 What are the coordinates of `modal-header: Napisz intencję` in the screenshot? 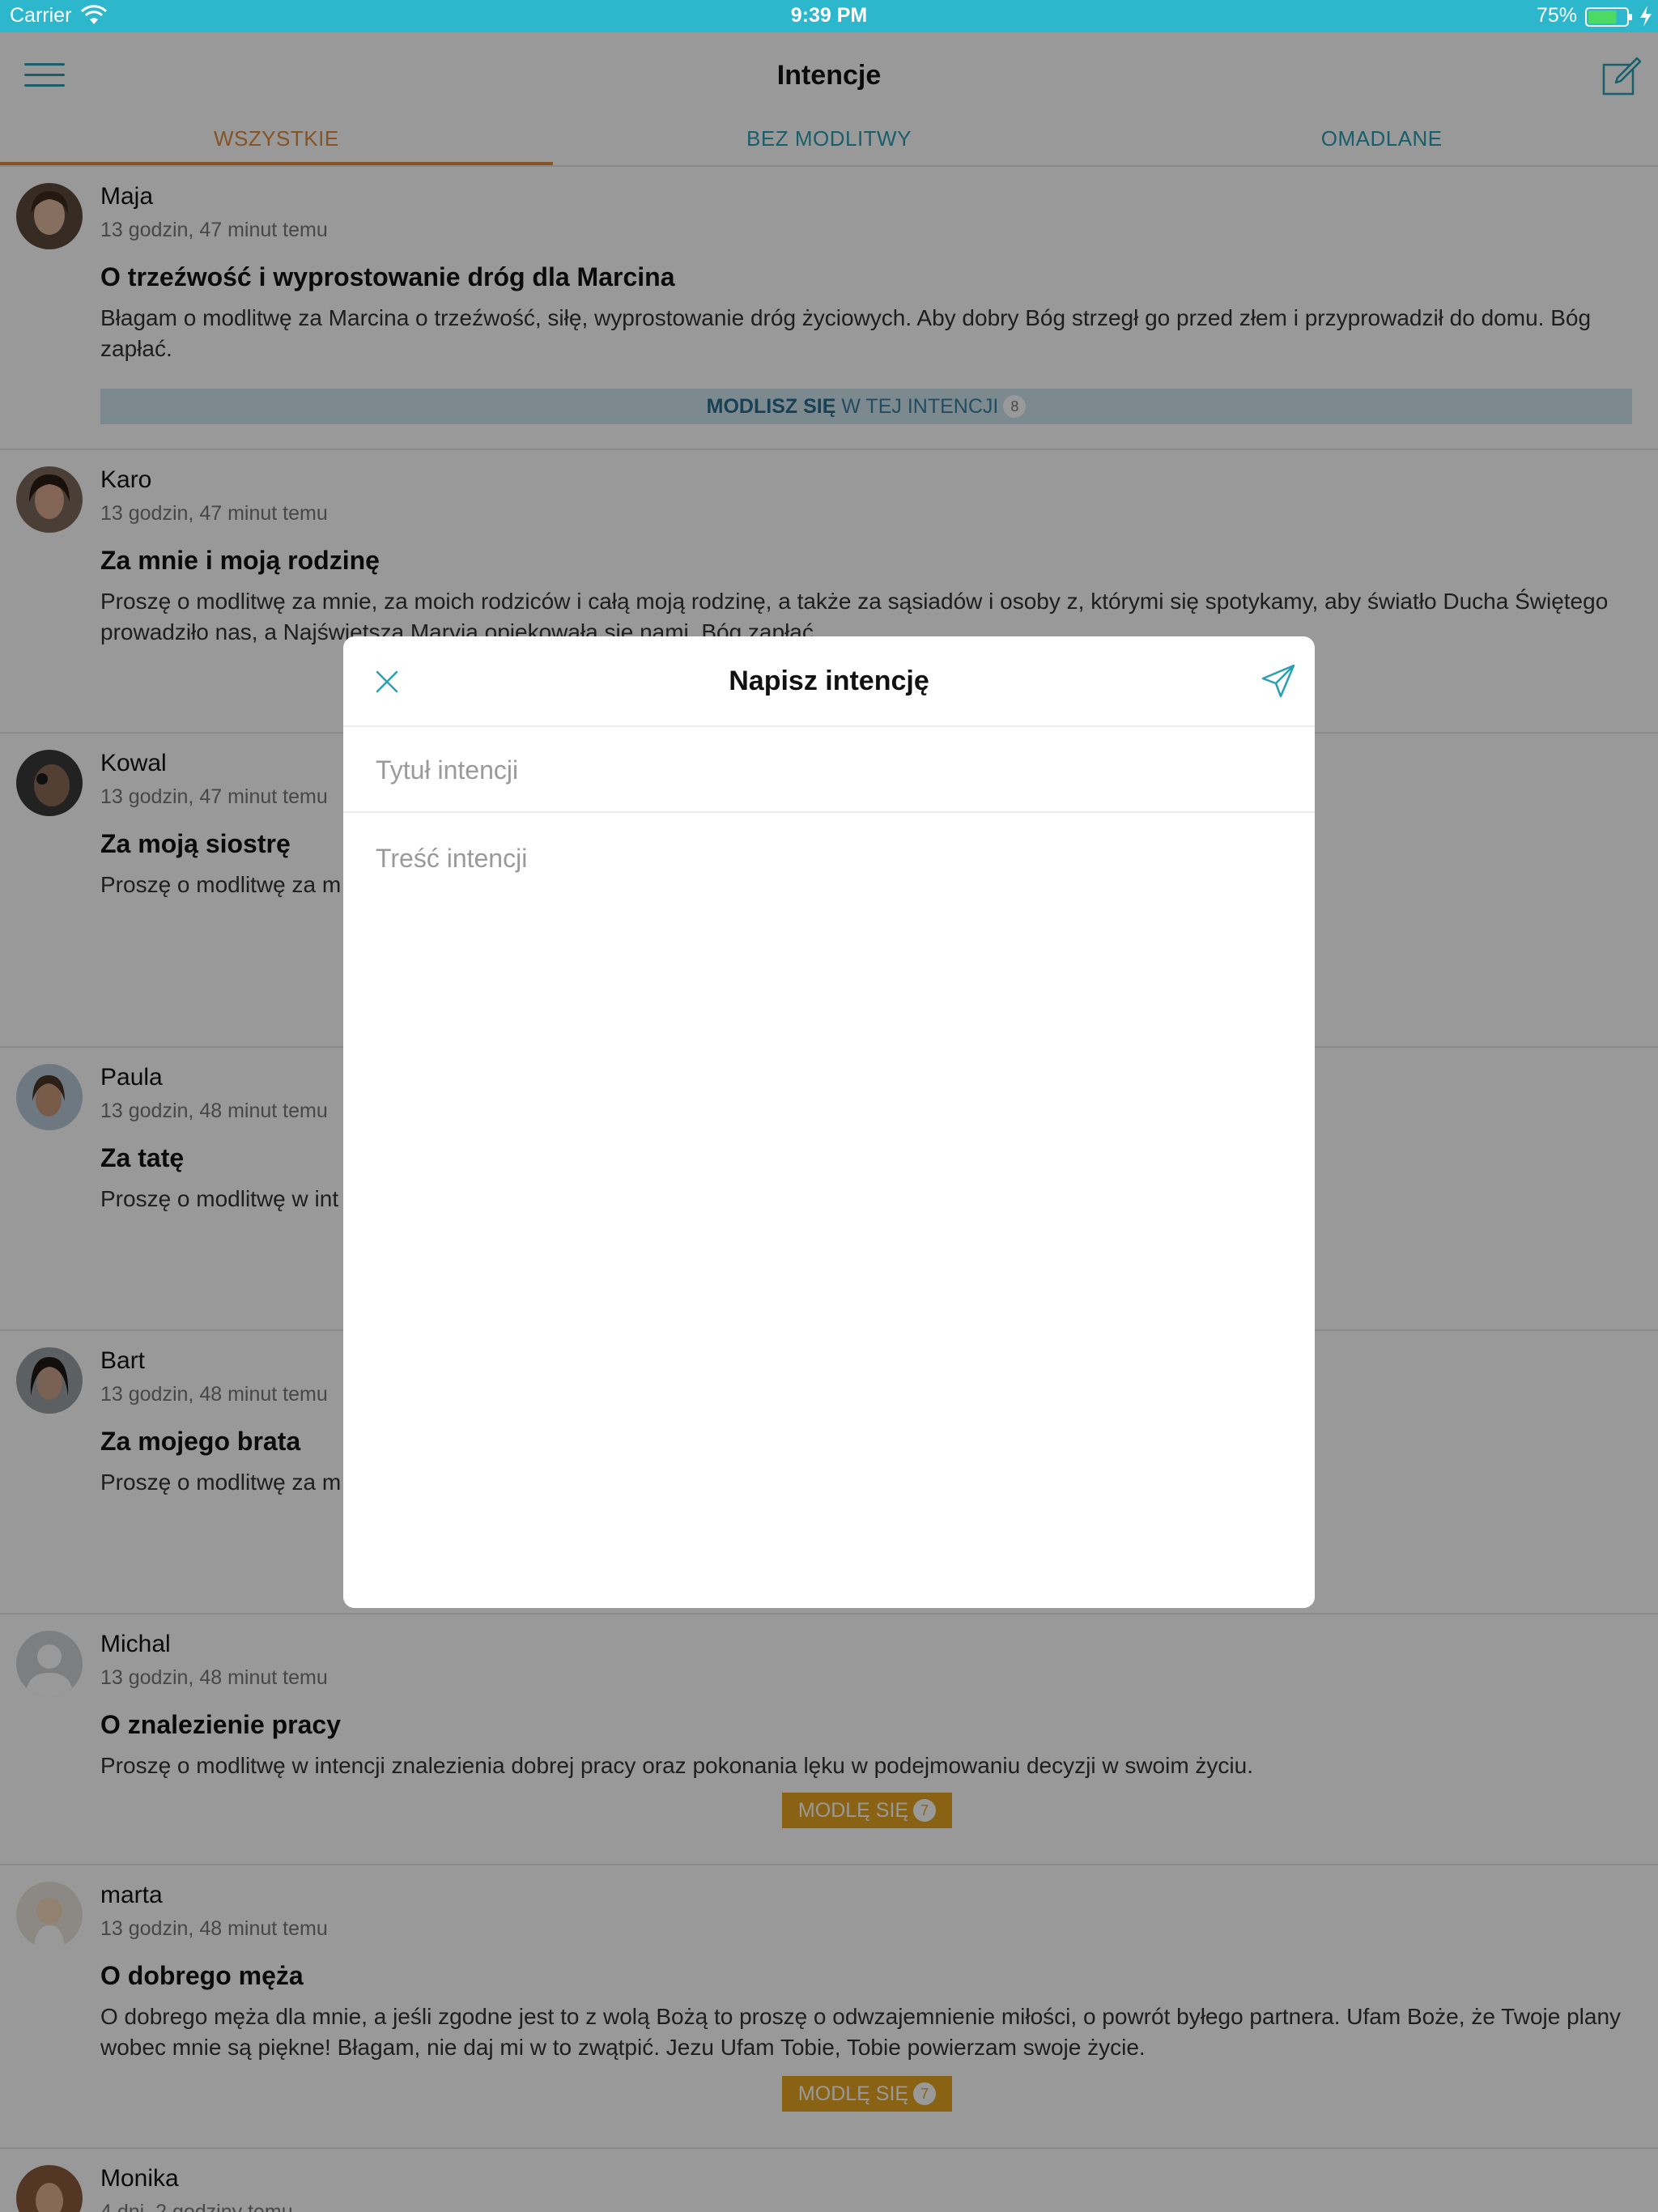 It's located at (829, 682).